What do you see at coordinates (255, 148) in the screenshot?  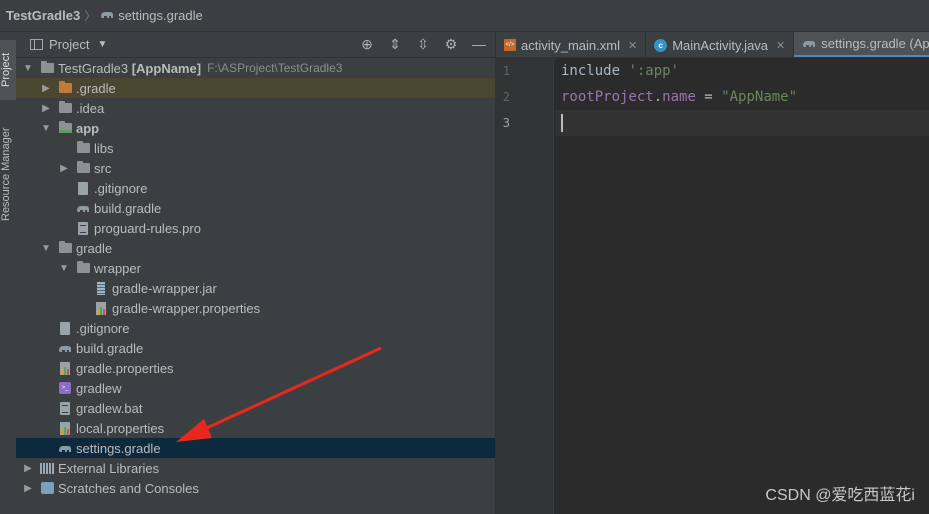 I see `tree-row-libs: libs` at bounding box center [255, 148].